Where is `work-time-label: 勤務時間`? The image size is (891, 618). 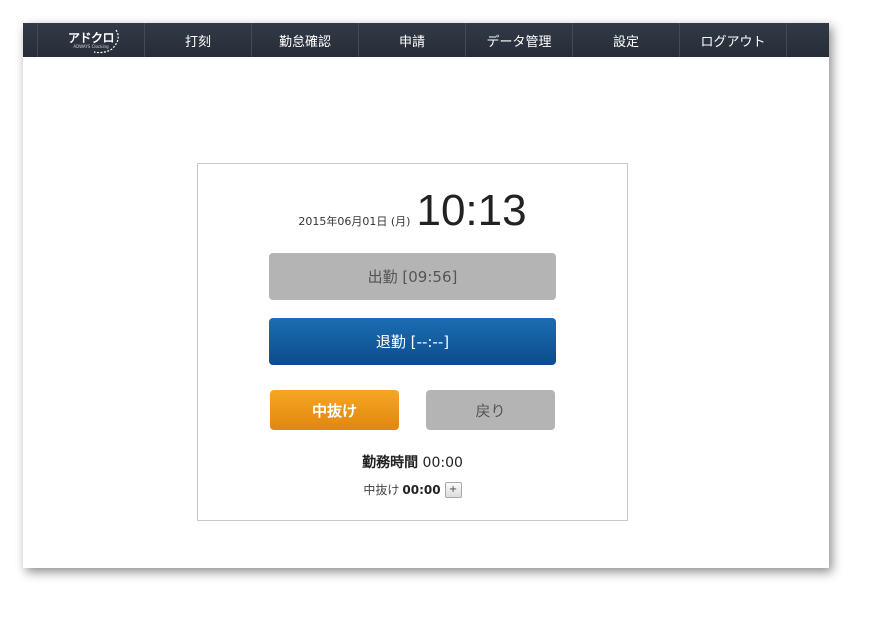
work-time-label: 勤務時間 is located at coordinates (390, 463).